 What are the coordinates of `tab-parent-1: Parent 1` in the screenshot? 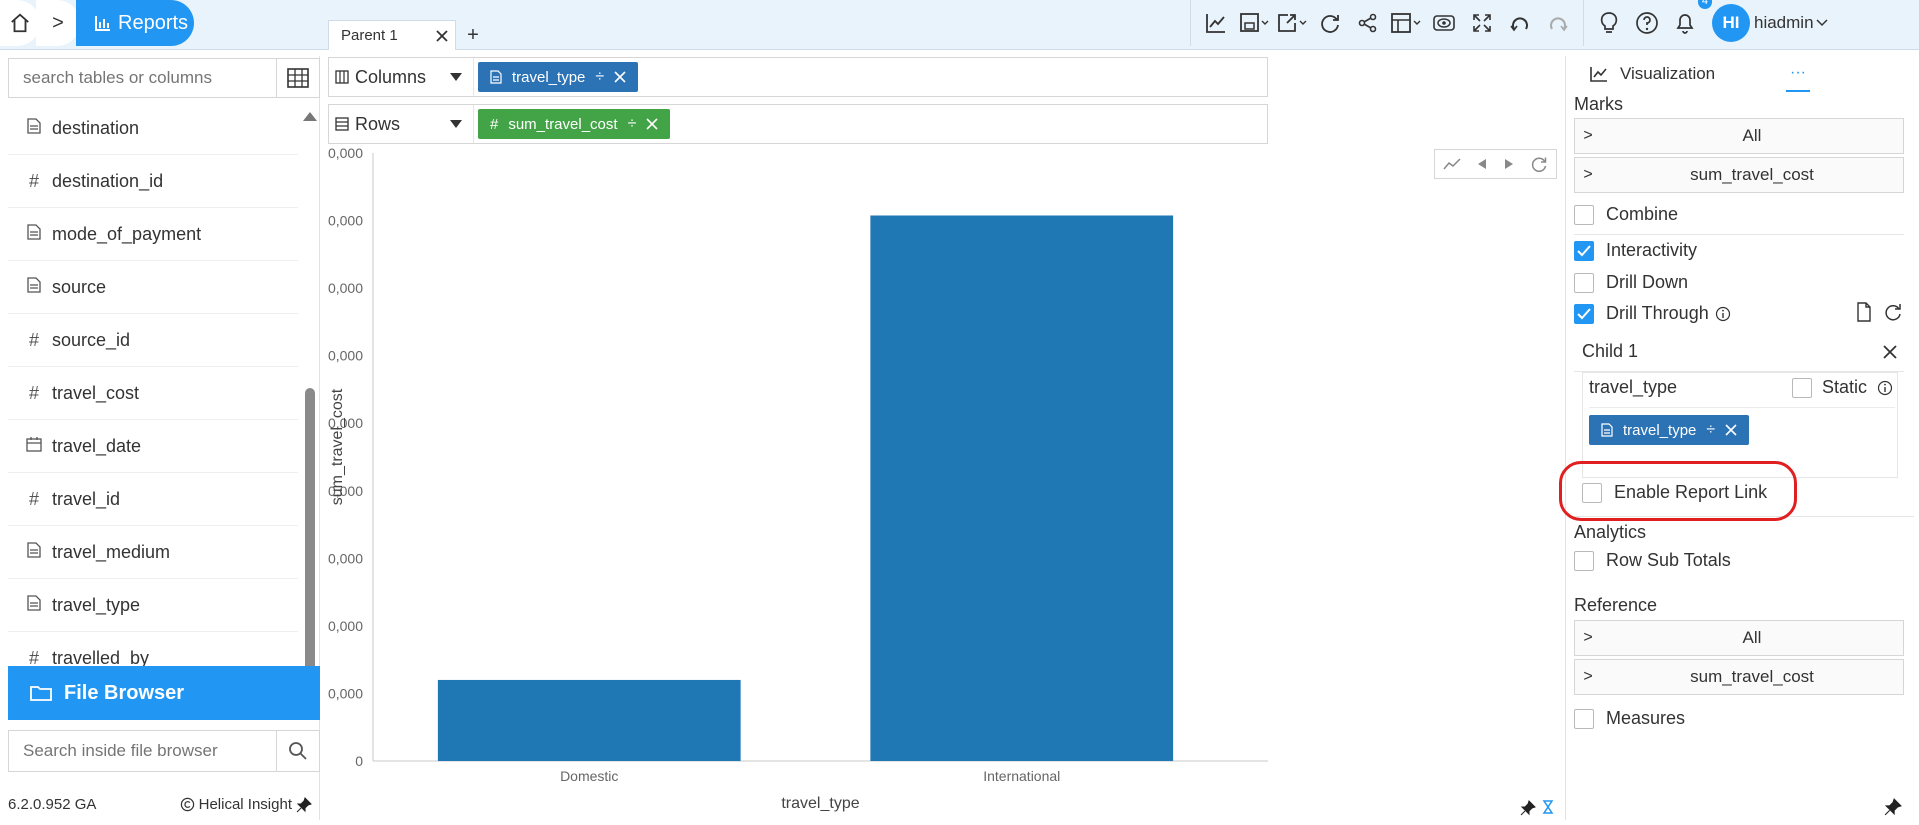 It's located at (392, 35).